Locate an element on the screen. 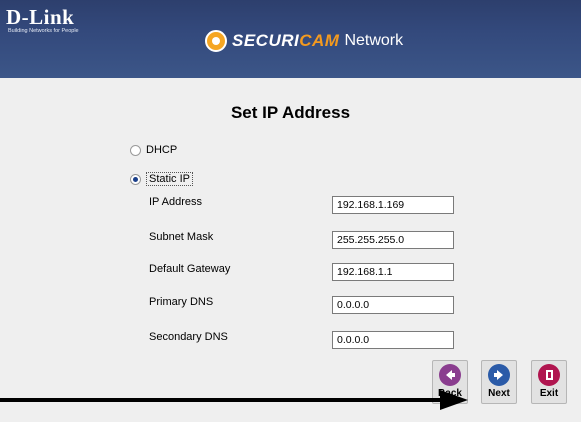 The width and height of the screenshot is (581, 422). default-gateway-label: Default Gateway is located at coordinates (190, 269).